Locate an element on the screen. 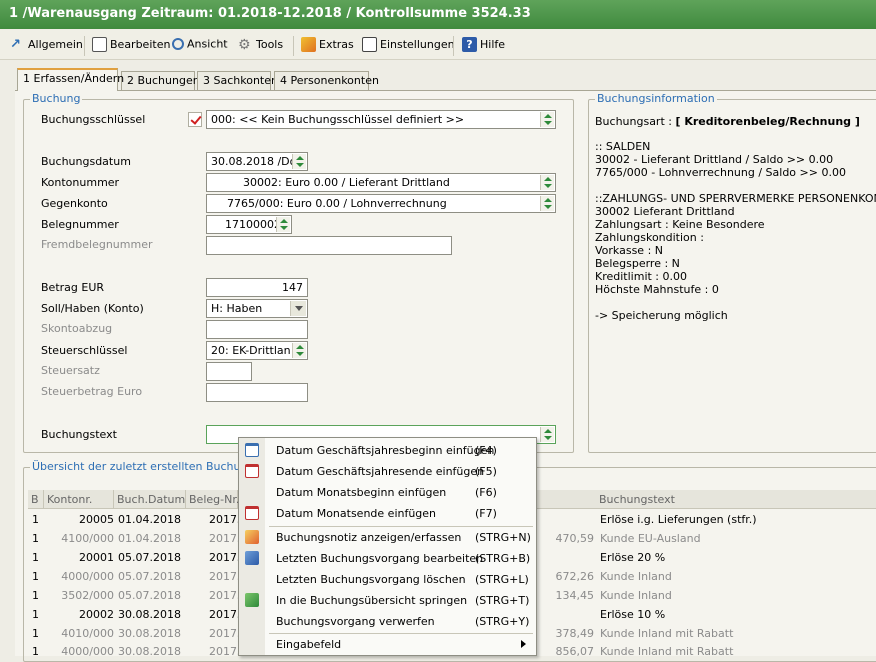  document-icon is located at coordinates (99, 44).